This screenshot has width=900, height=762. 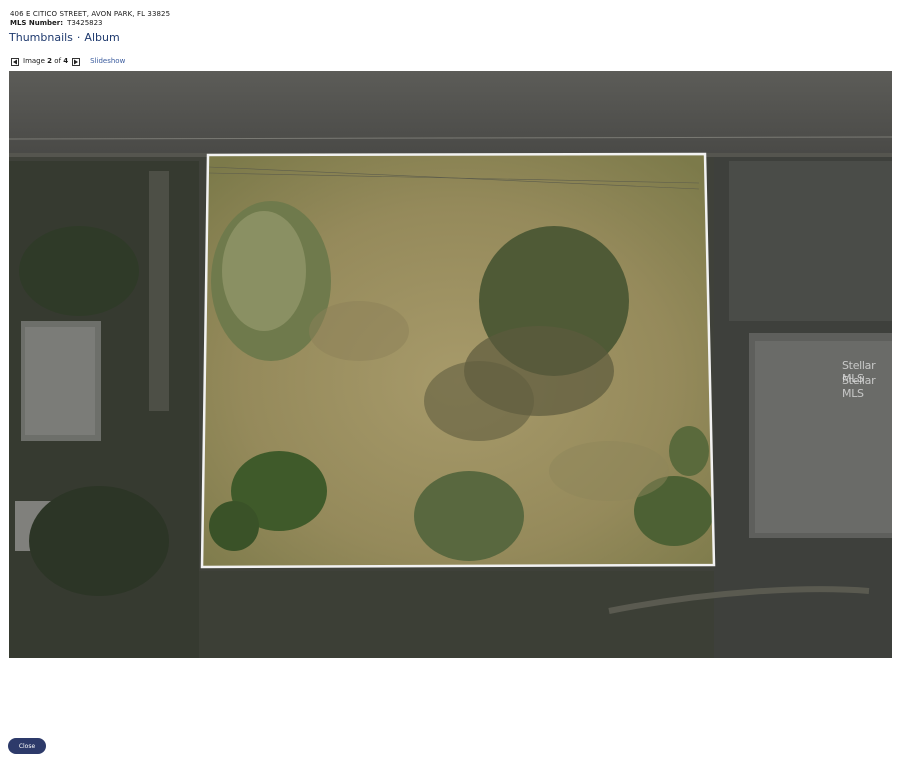 What do you see at coordinates (90, 14) in the screenshot?
I see `listing-address: 406 E CITICO STREET, AVON PARK, FL 33825` at bounding box center [90, 14].